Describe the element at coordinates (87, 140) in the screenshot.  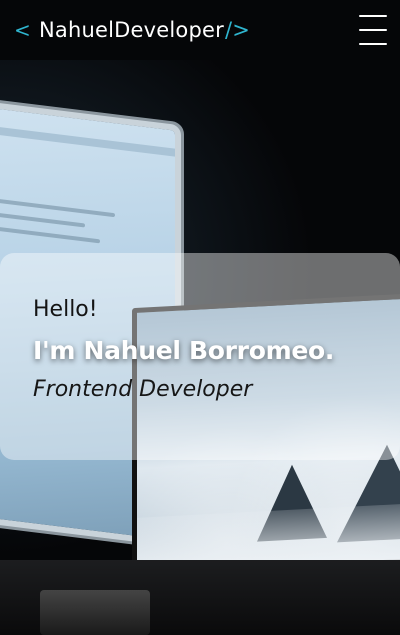
I see `monitor-browser-bar` at that location.